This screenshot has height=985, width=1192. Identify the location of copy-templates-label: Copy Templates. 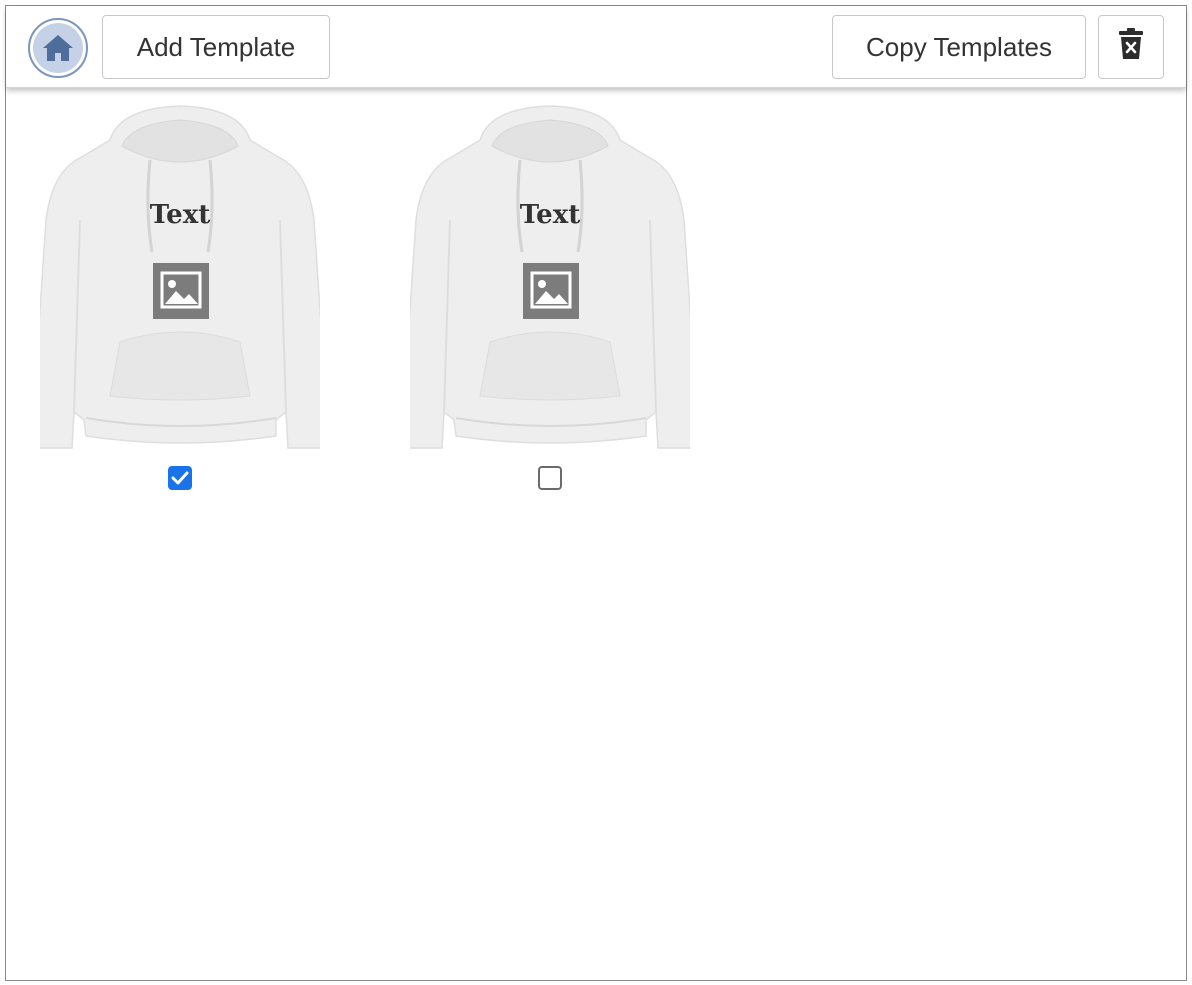
(959, 46).